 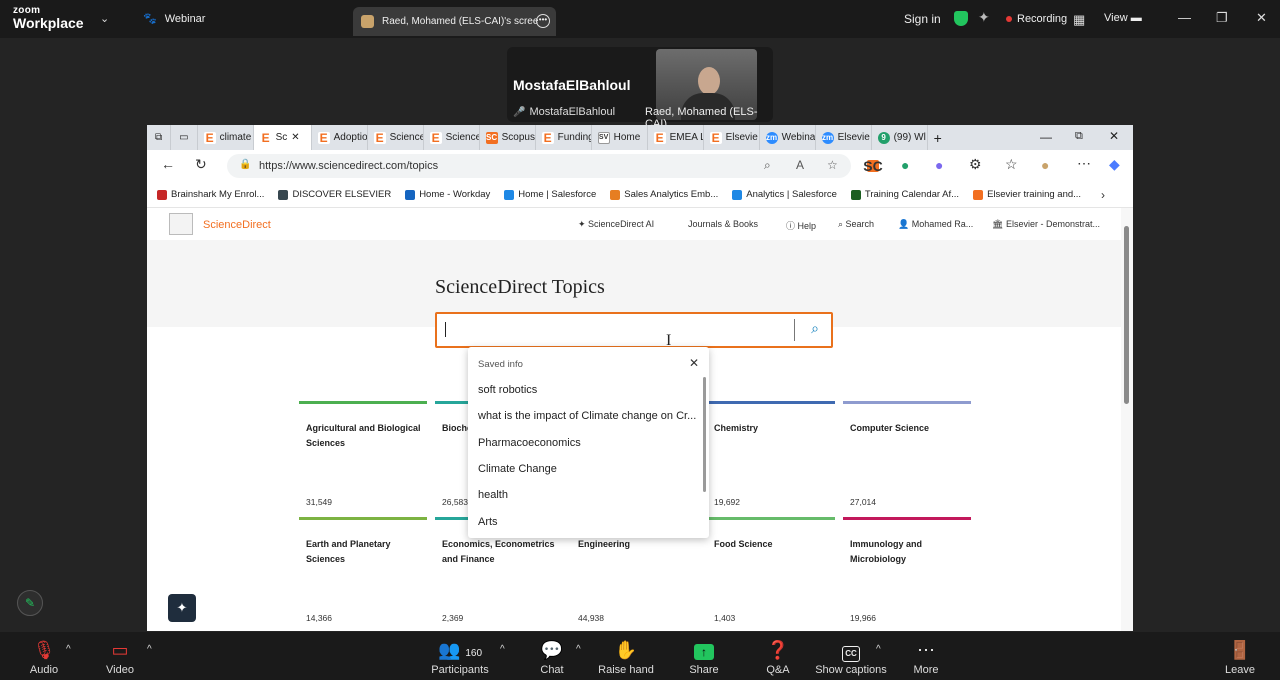 I want to click on nav-sciencedirect-ai: ✦ ScienceDirect AI, so click(x=616, y=224).